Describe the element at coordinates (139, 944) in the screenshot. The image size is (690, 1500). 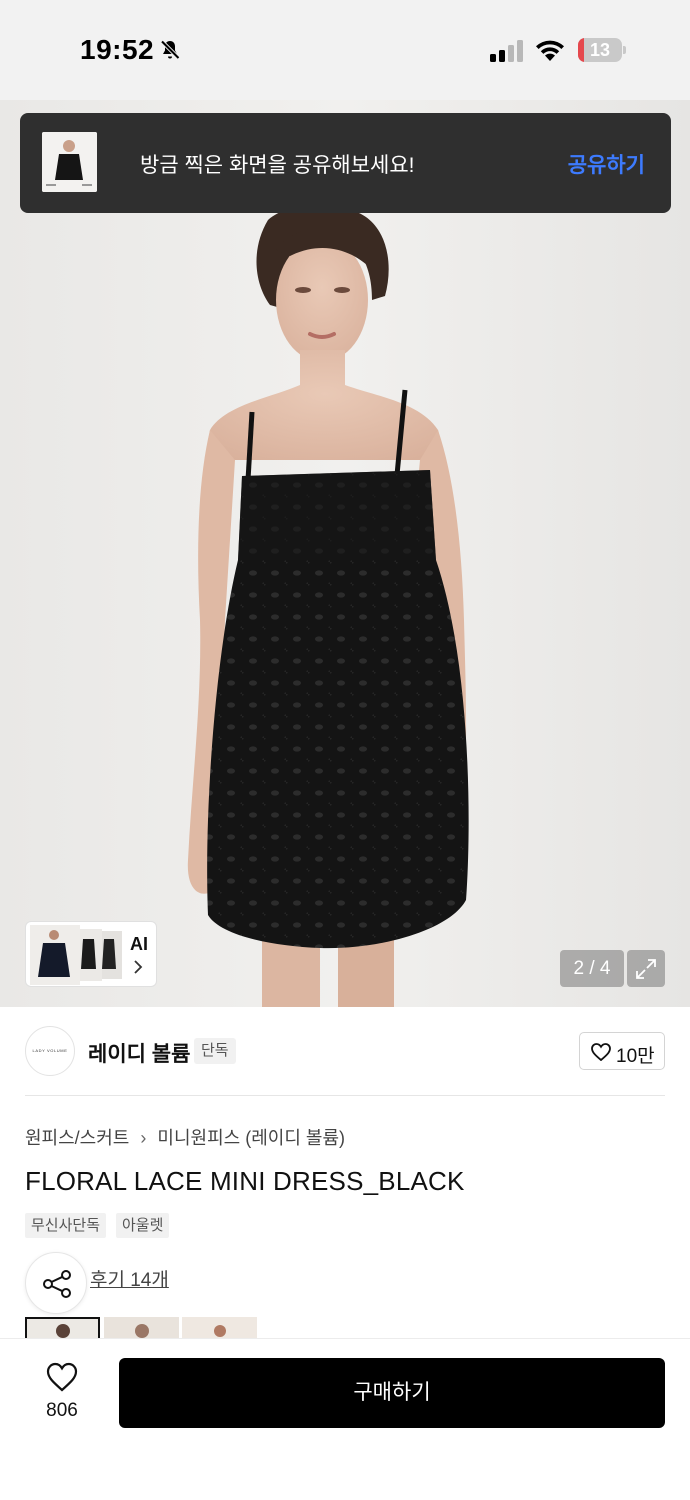
I see `ai-label: AI` at that location.